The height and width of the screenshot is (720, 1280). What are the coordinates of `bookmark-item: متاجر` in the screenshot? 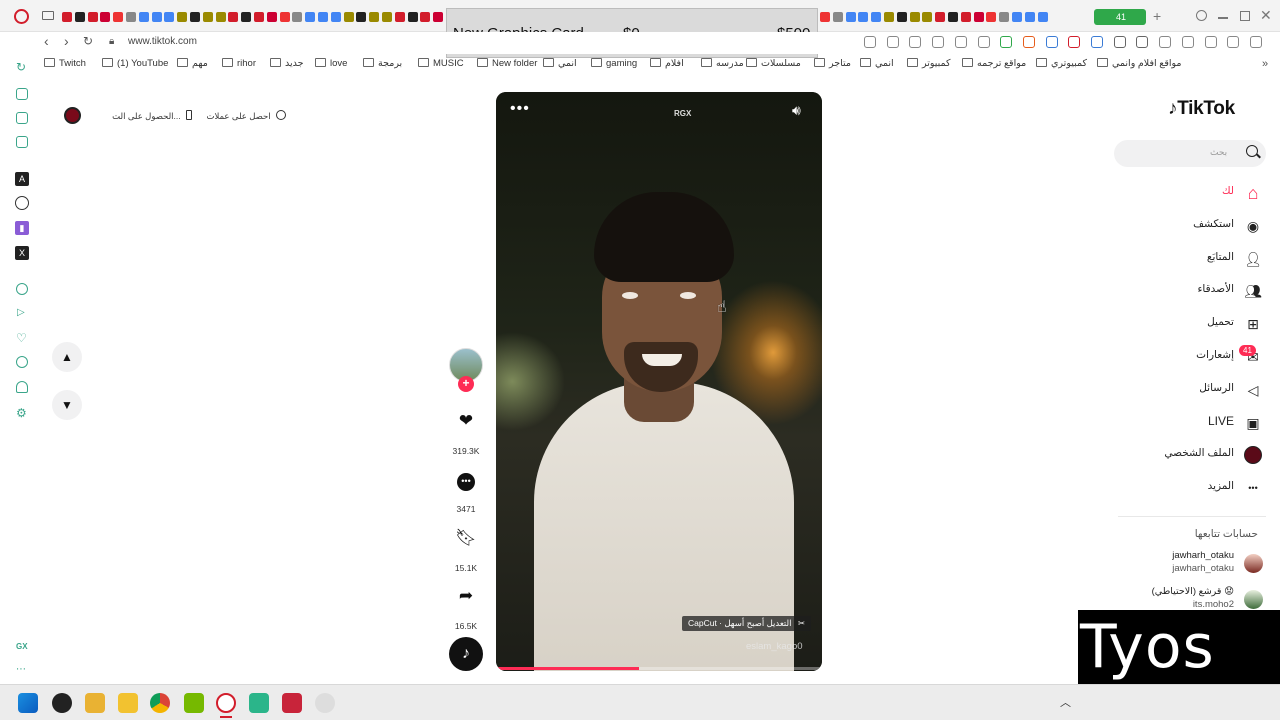 It's located at (832, 63).